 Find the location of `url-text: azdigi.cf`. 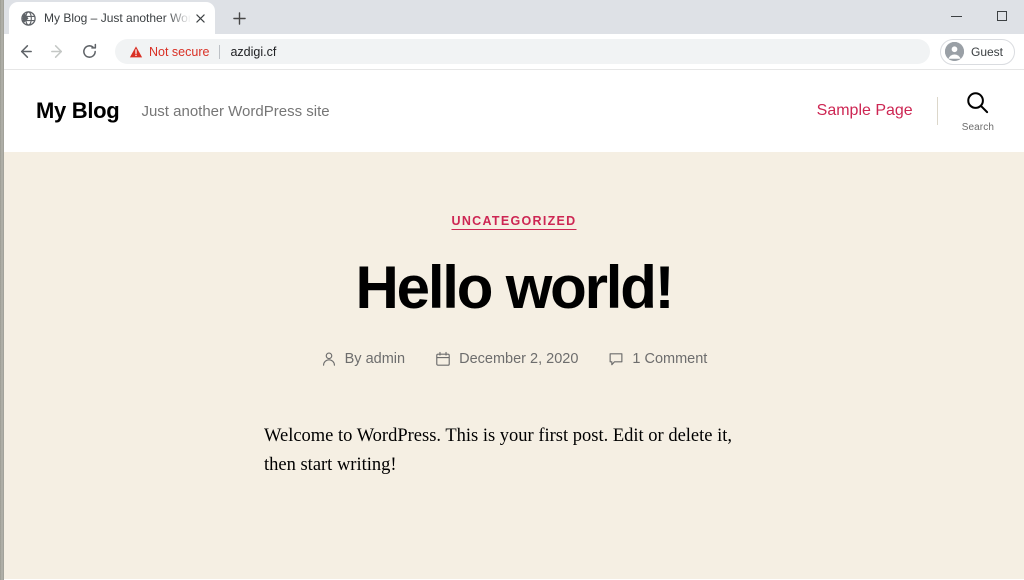

url-text: azdigi.cf is located at coordinates (253, 51).